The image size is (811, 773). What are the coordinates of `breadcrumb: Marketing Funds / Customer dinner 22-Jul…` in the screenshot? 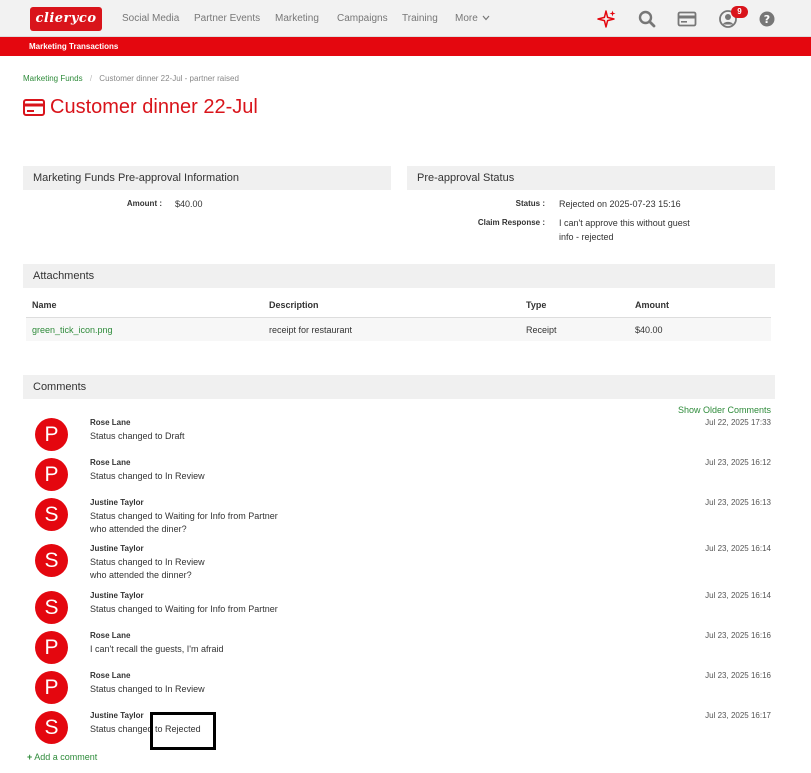 It's located at (131, 78).